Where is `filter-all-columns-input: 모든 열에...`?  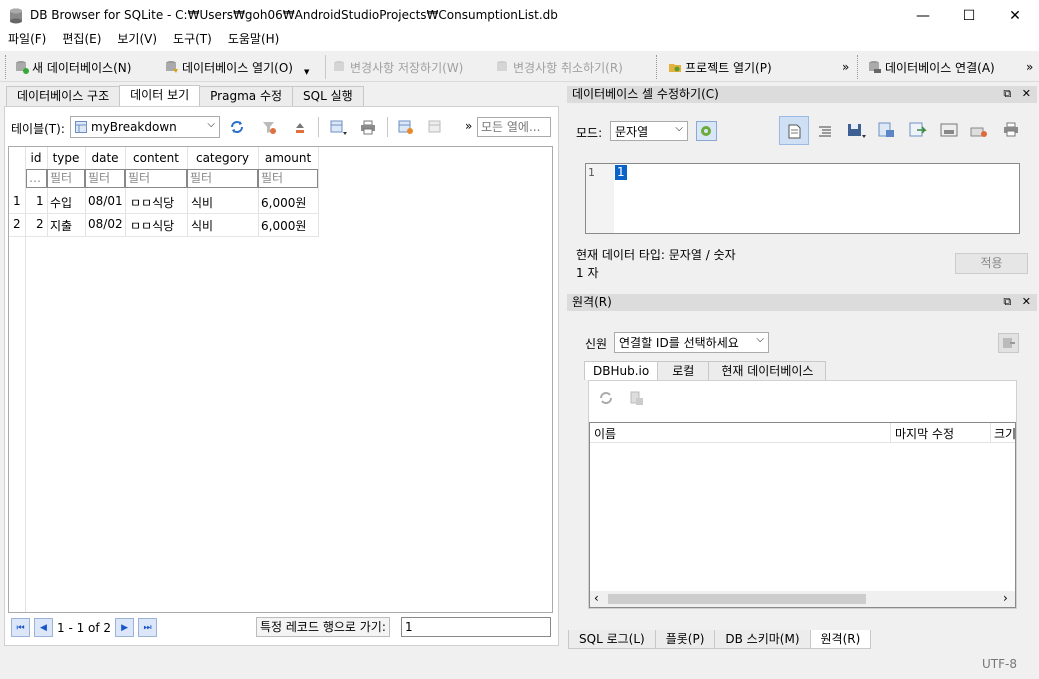 filter-all-columns-input: 모든 열에... is located at coordinates (514, 127).